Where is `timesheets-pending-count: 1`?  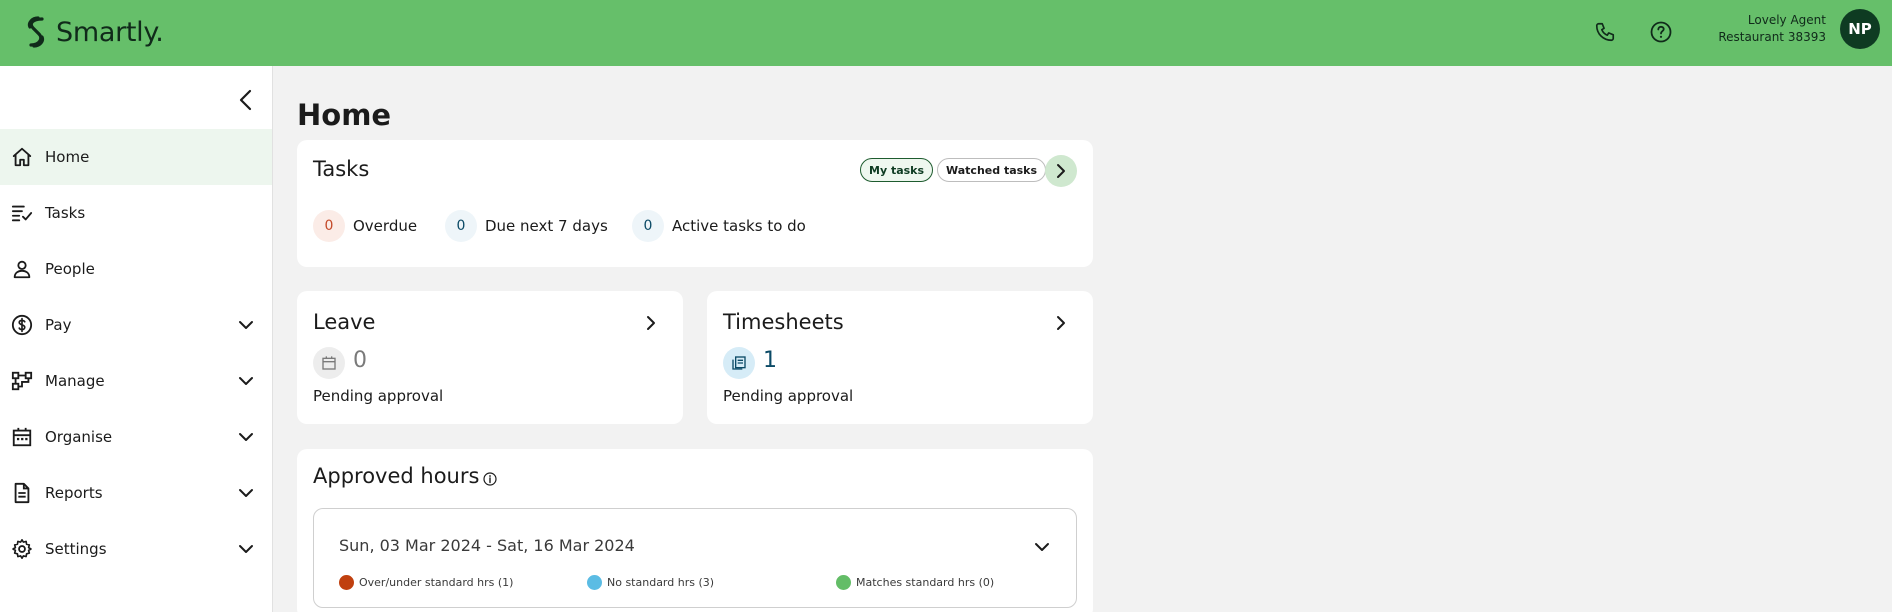 timesheets-pending-count: 1 is located at coordinates (770, 360).